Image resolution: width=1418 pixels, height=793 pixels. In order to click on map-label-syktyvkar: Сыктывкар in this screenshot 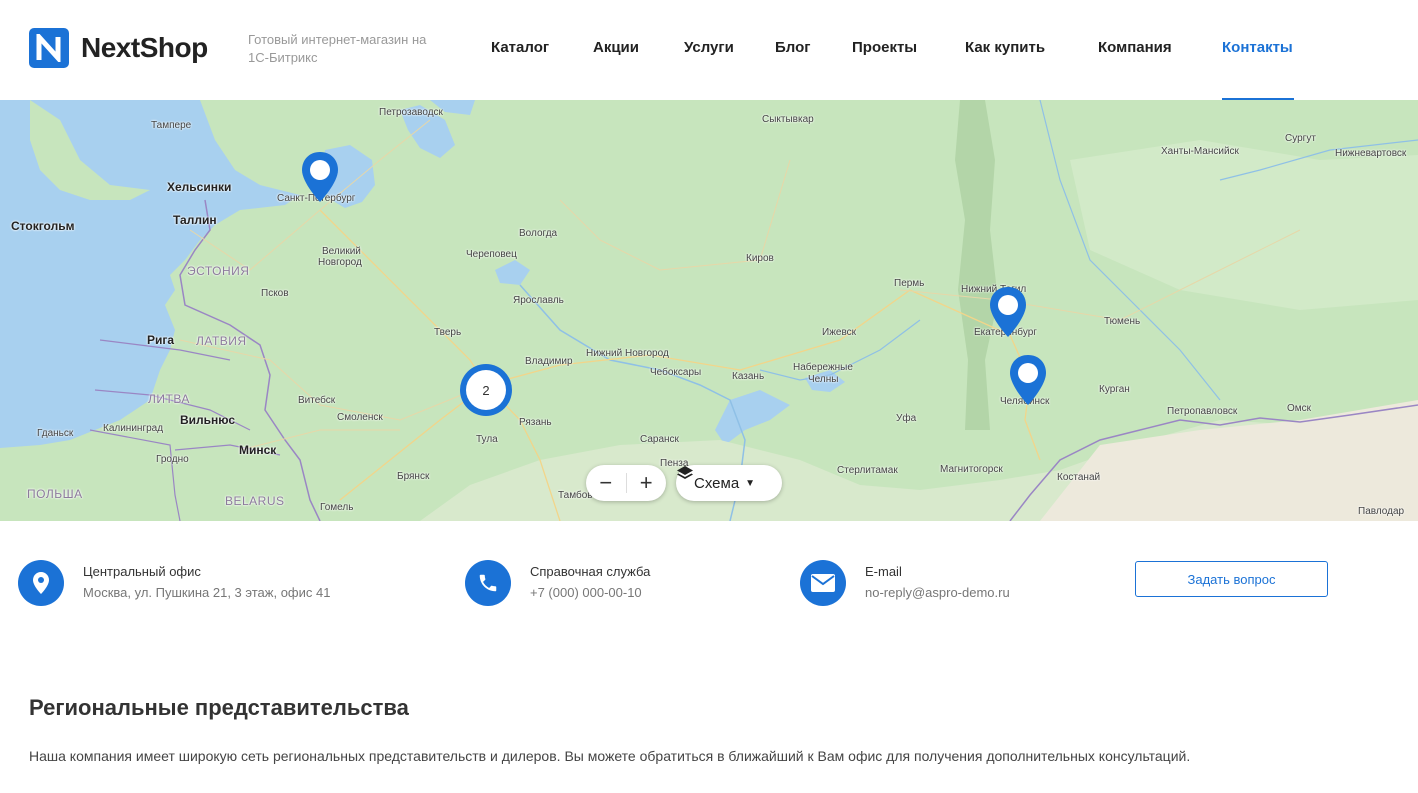, I will do `click(788, 119)`.